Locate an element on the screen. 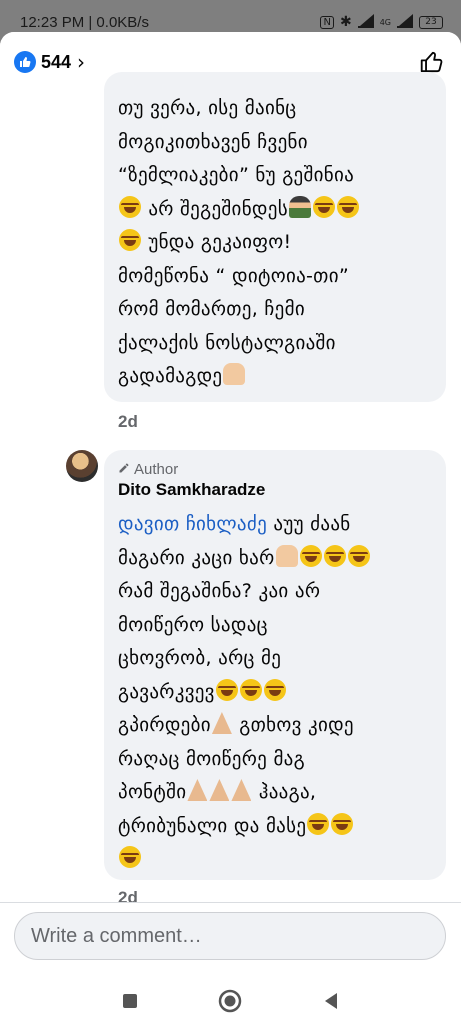 The width and height of the screenshot is (461, 1024). comment-line: არ შეგეშინდეს is located at coordinates (276, 210).